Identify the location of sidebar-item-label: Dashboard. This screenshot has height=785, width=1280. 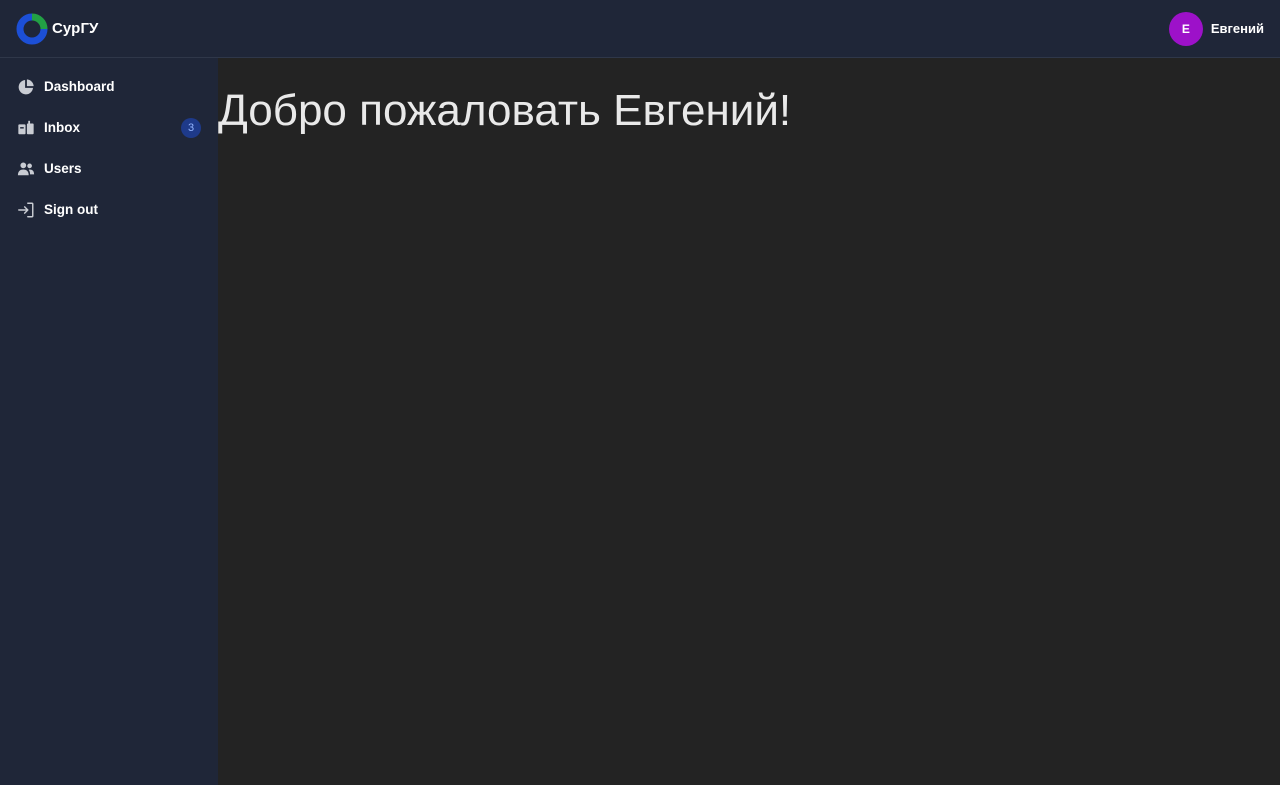
(79, 86).